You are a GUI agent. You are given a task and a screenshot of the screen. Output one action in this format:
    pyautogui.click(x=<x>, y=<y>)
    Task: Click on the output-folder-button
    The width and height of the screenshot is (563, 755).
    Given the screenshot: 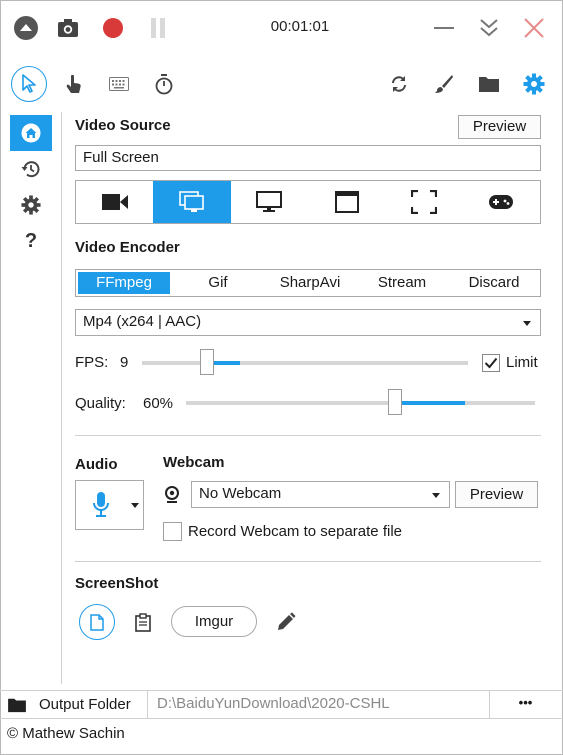 What is the action you would take?
    pyautogui.click(x=489, y=84)
    